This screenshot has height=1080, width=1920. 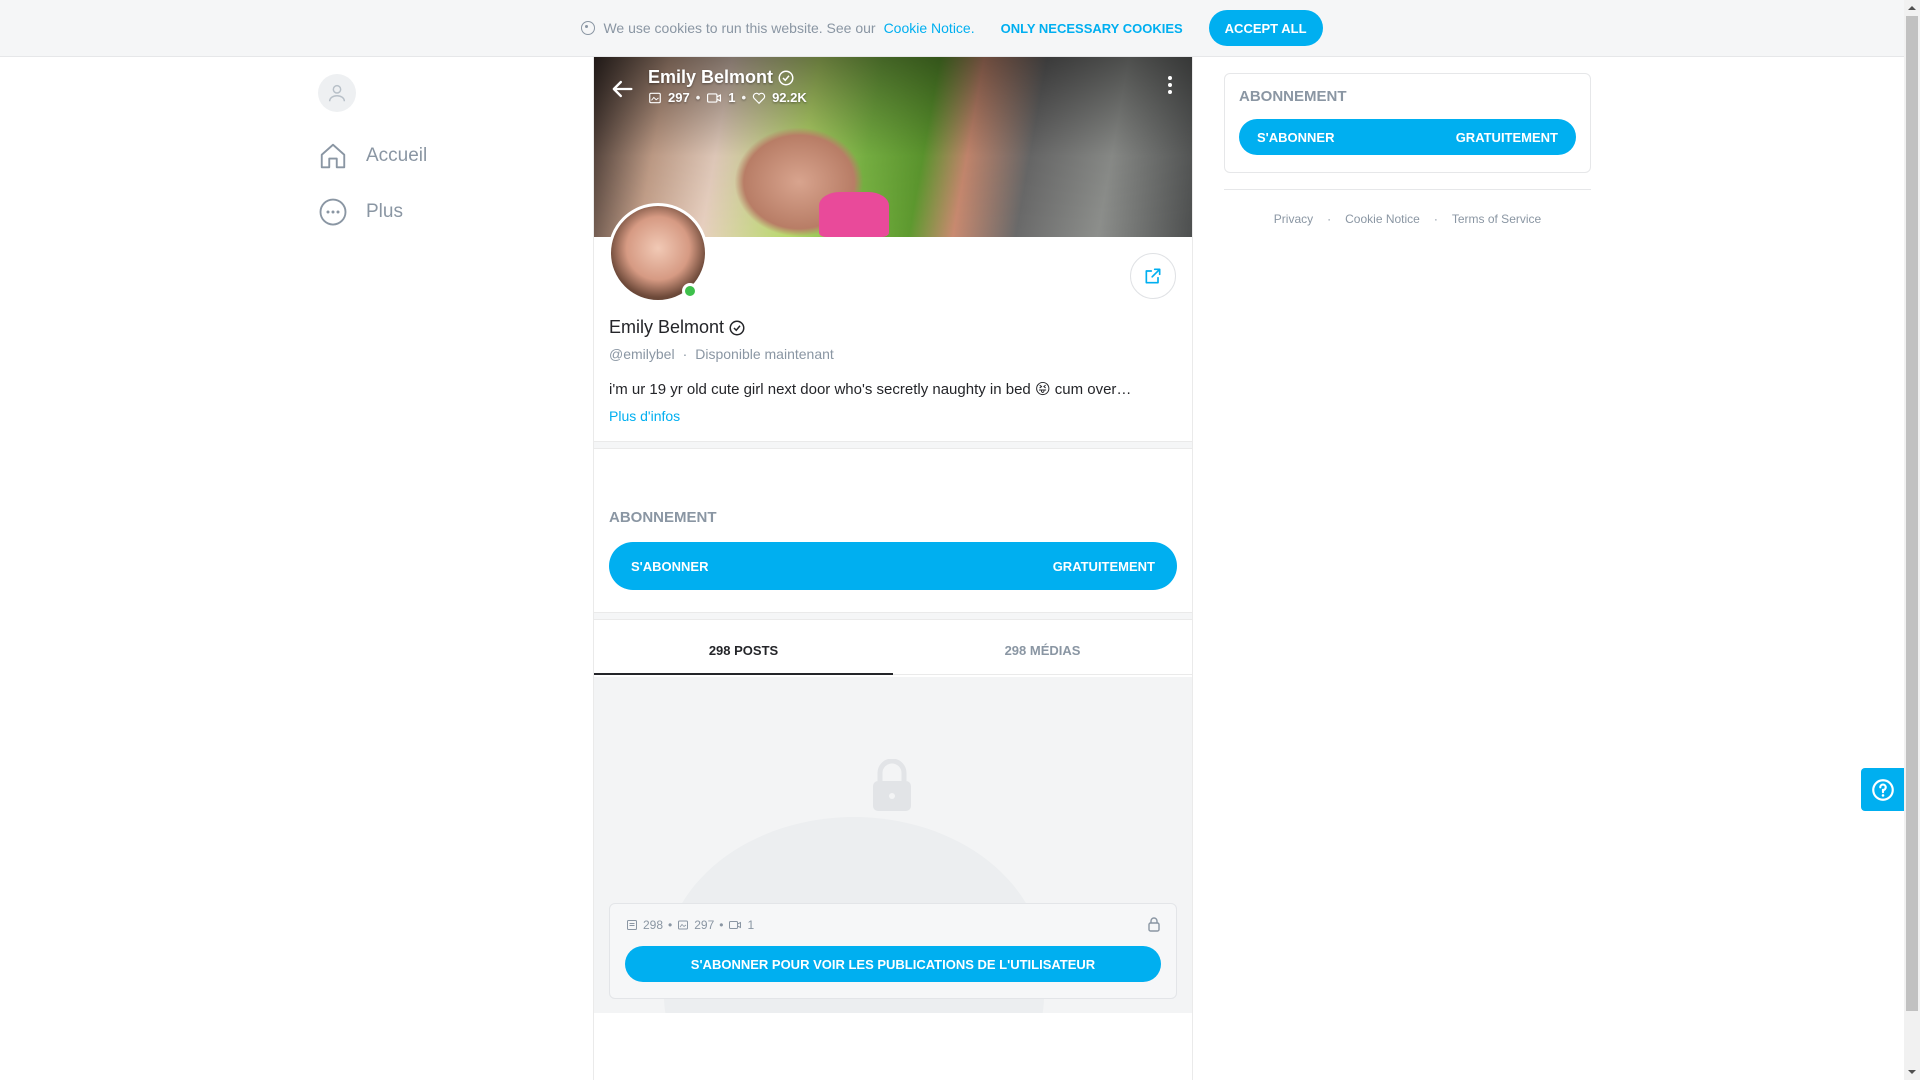 What do you see at coordinates (711, 77) in the screenshot?
I see `cover-name-text: Emily Belmont` at bounding box center [711, 77].